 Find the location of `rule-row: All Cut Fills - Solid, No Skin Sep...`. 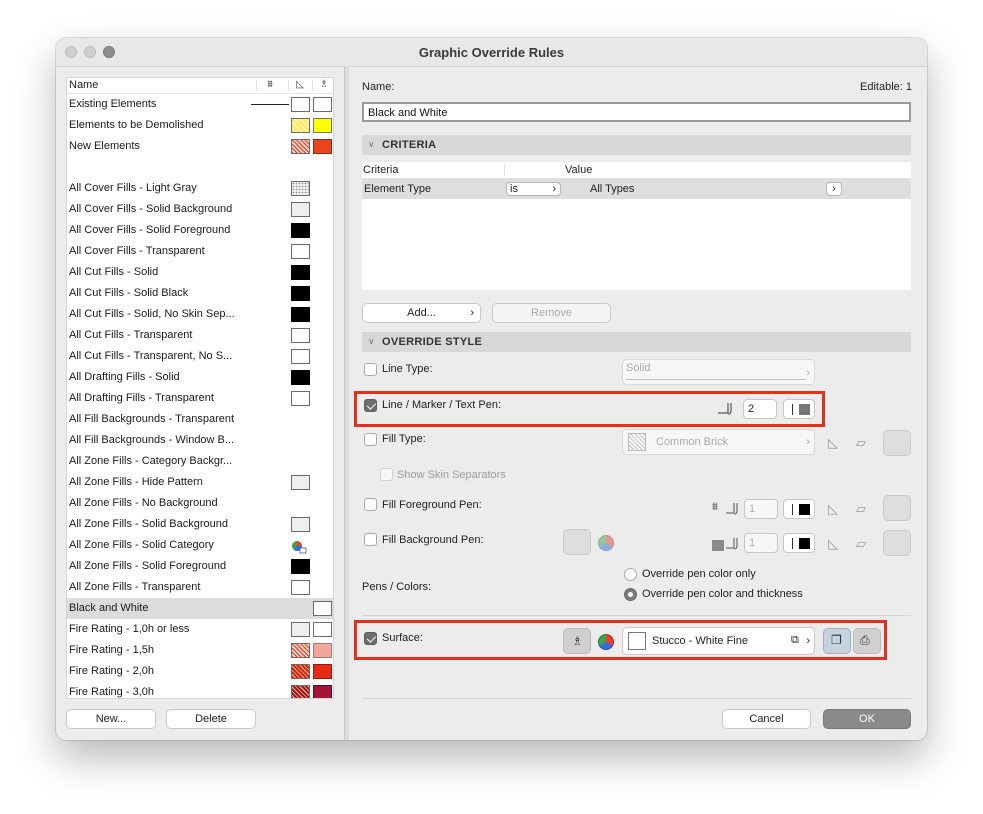

rule-row: All Cut Fills - Solid, No Skin Sep... is located at coordinates (200, 314).